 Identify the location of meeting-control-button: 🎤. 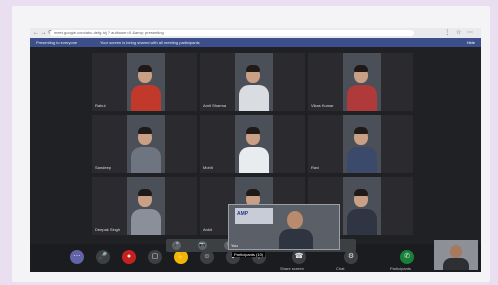
(103, 257).